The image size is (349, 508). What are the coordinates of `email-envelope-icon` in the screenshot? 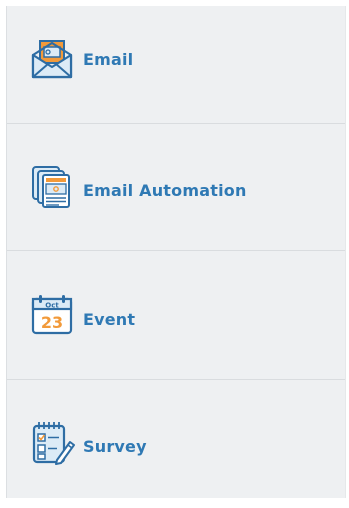 It's located at (52, 60).